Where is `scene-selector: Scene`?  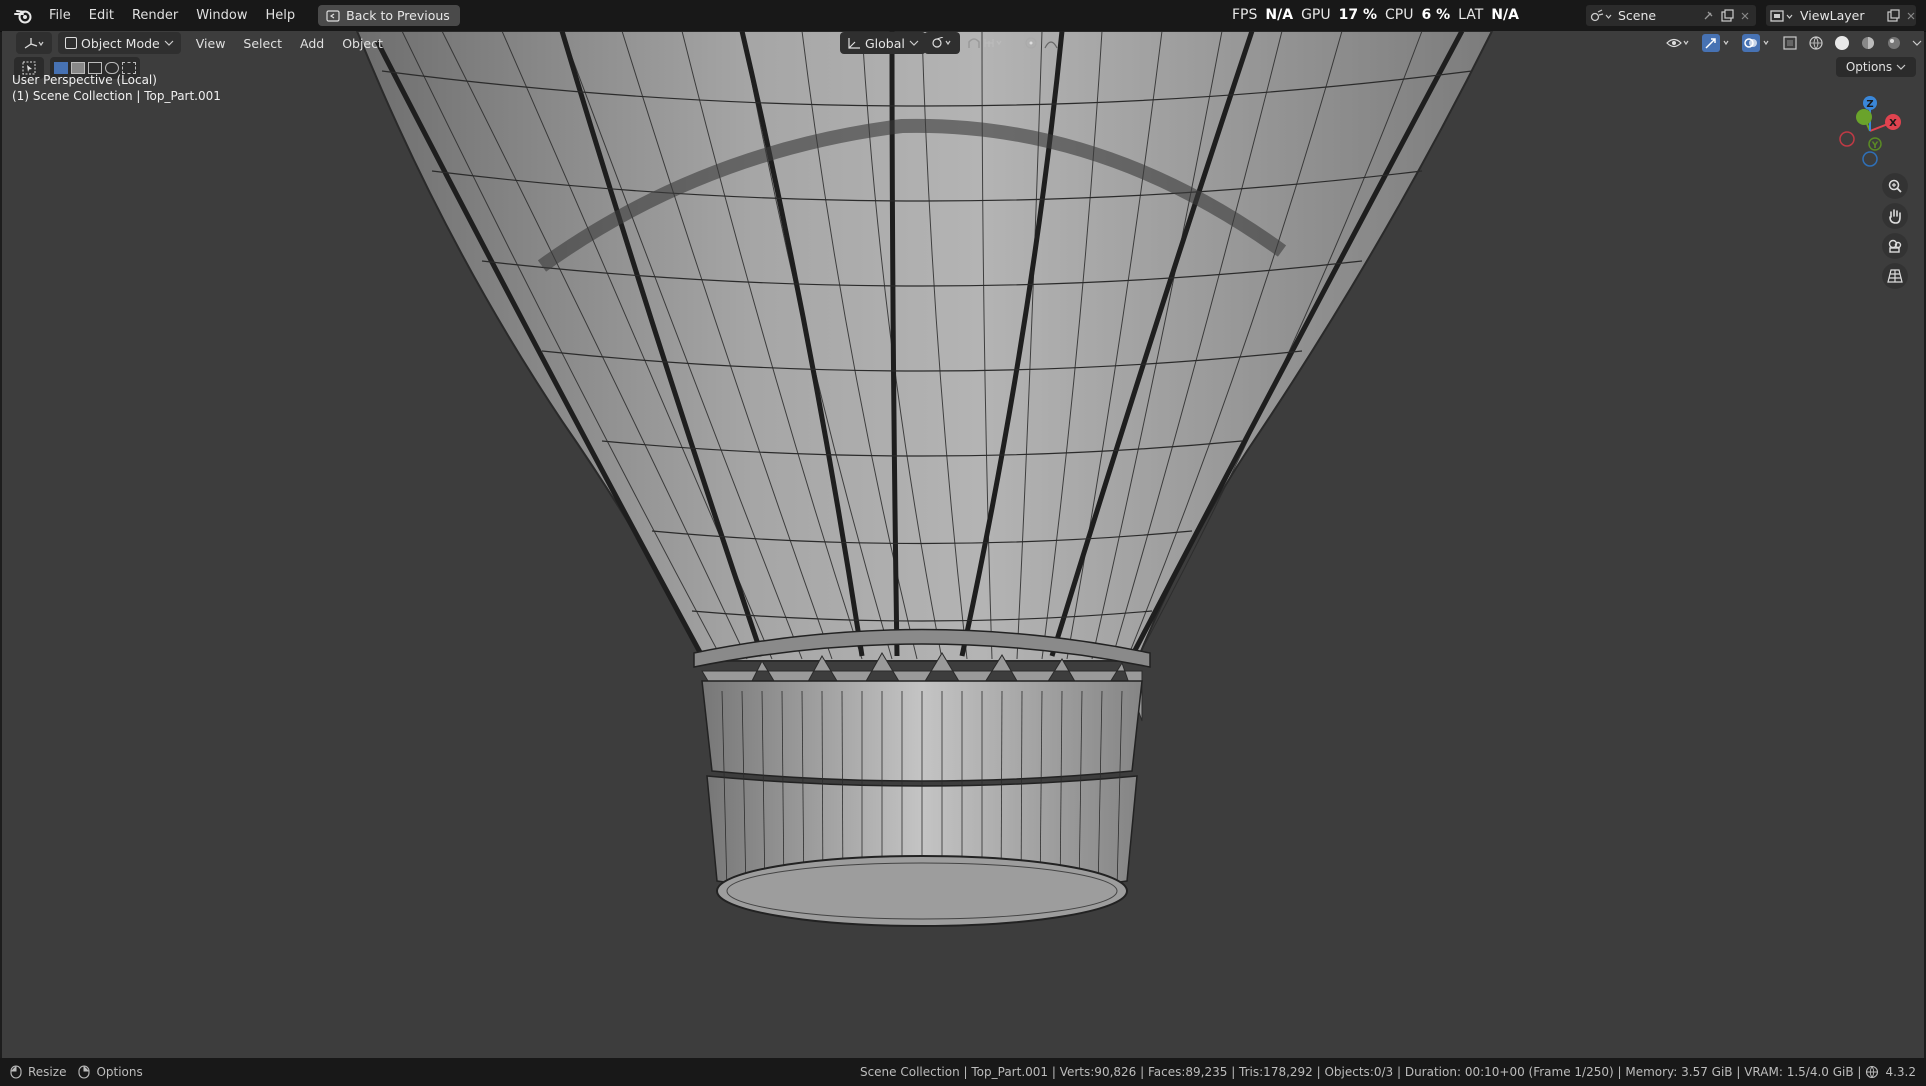 scene-selector: Scene is located at coordinates (1671, 15).